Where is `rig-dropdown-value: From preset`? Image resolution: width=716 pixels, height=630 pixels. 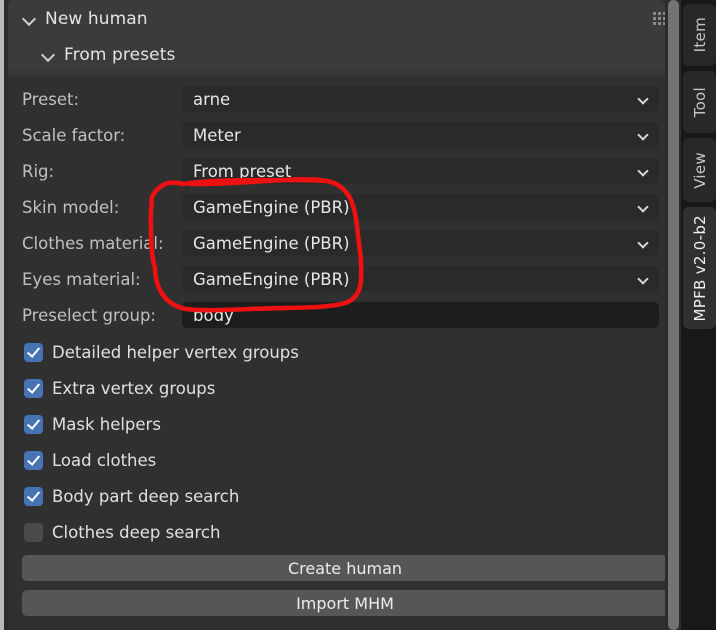
rig-dropdown-value: From preset is located at coordinates (242, 171).